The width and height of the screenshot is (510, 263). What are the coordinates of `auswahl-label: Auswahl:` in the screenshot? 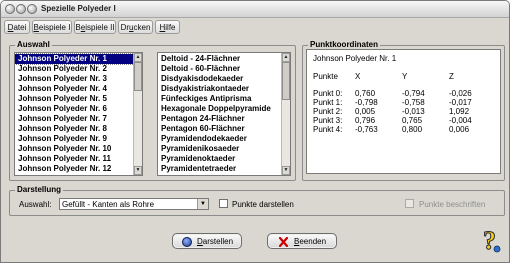 It's located at (35, 204).